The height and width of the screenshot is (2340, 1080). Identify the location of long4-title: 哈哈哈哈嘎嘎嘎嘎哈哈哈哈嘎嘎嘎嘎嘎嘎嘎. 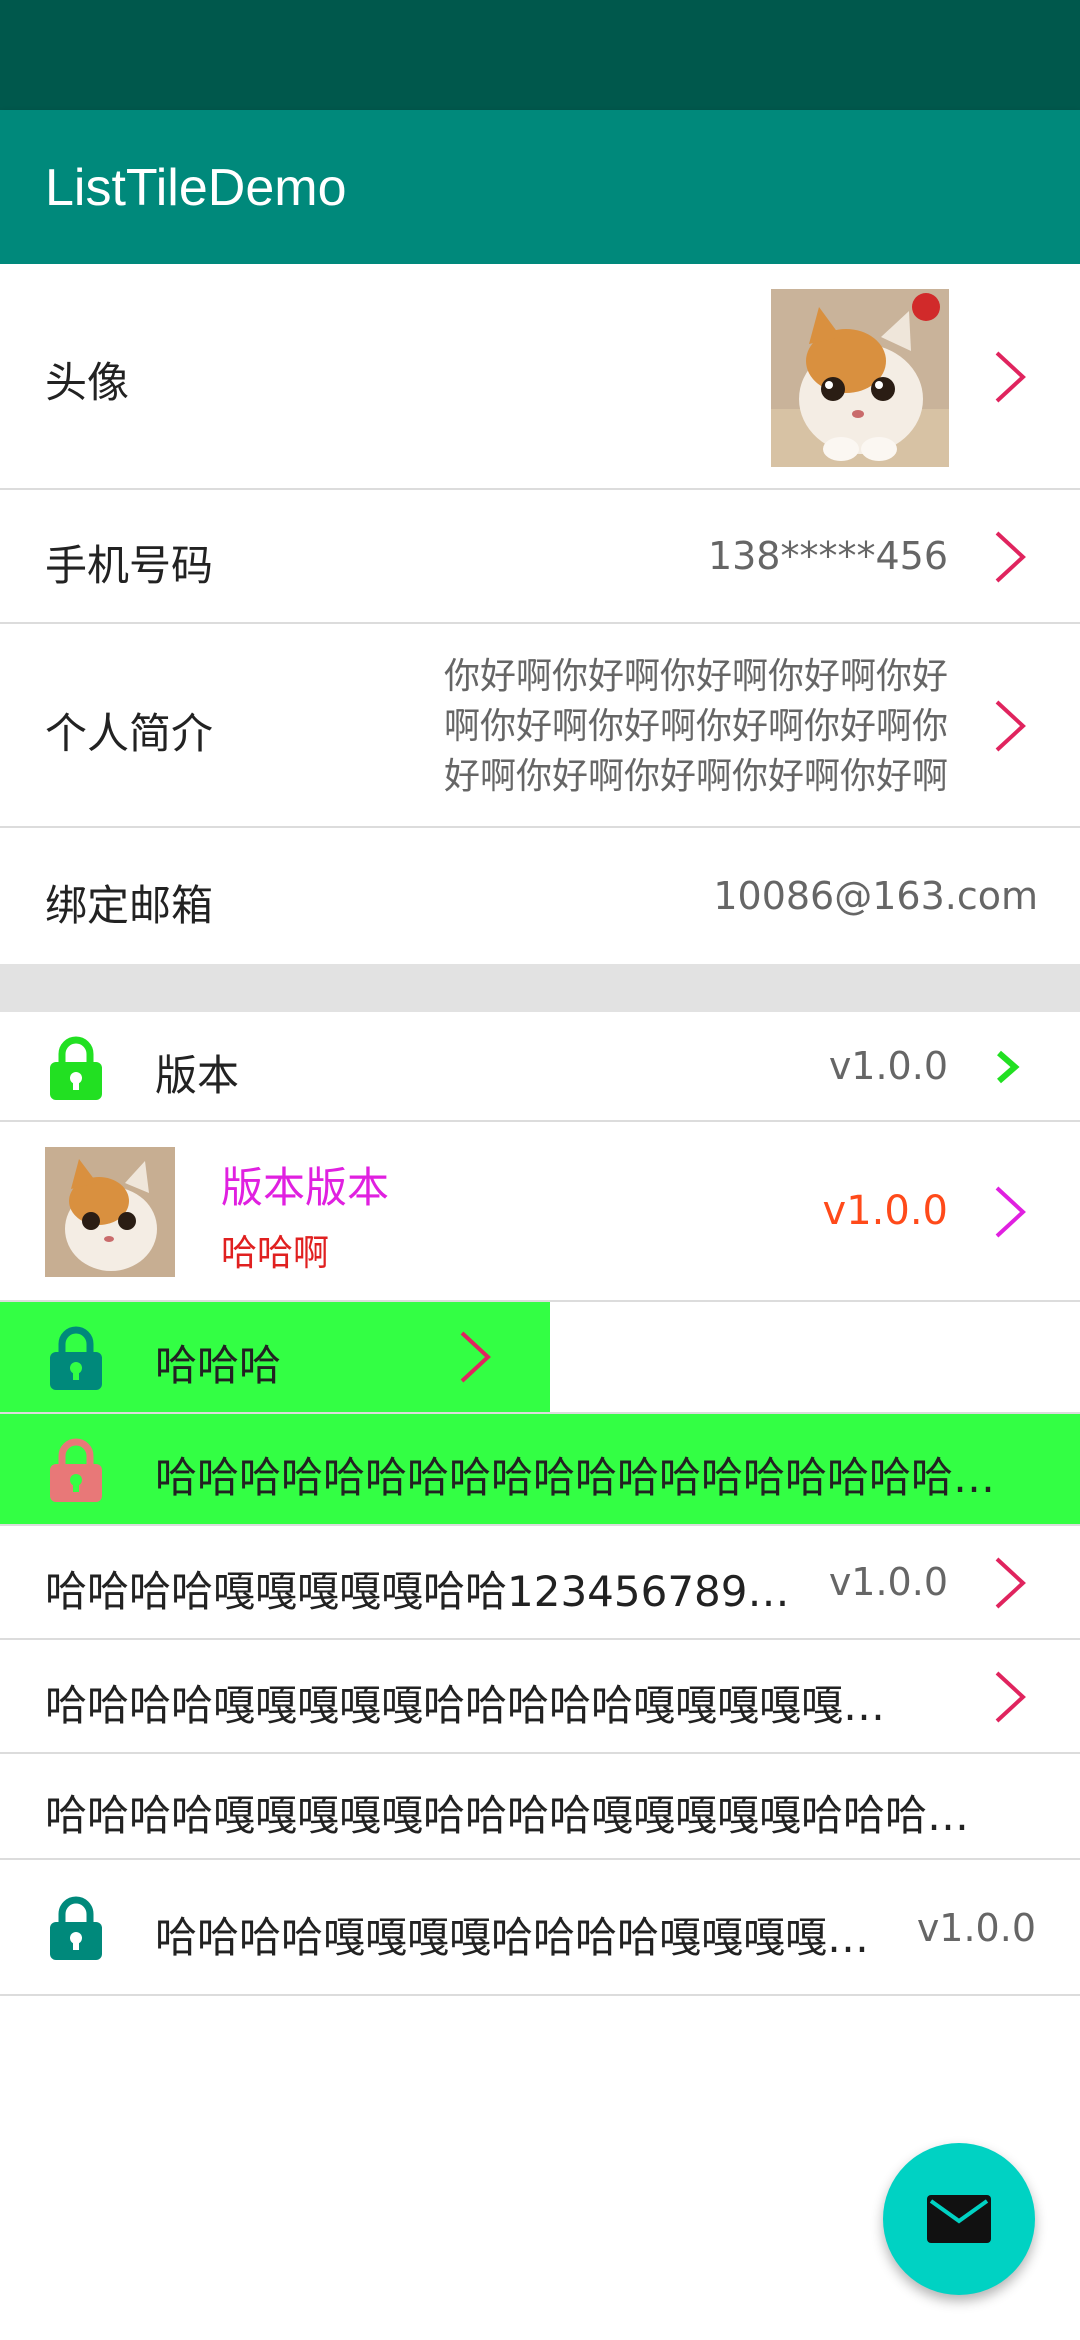
(525, 1937).